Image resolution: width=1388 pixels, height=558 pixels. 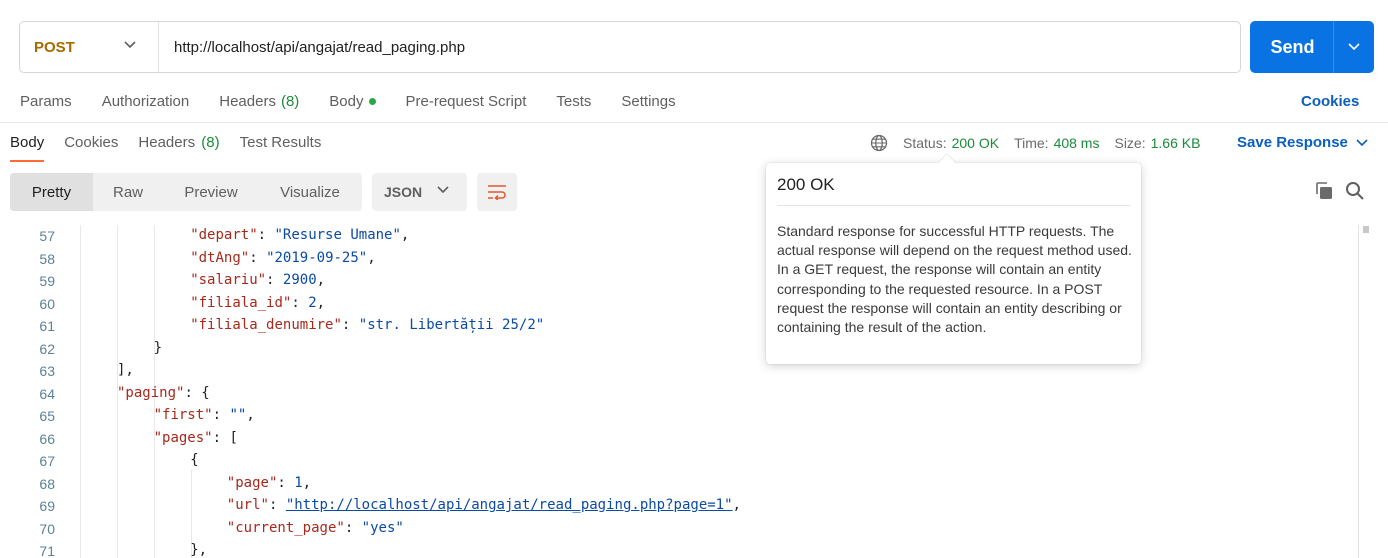 What do you see at coordinates (178, 142) in the screenshot?
I see `response-tab-headers: Headers (8)` at bounding box center [178, 142].